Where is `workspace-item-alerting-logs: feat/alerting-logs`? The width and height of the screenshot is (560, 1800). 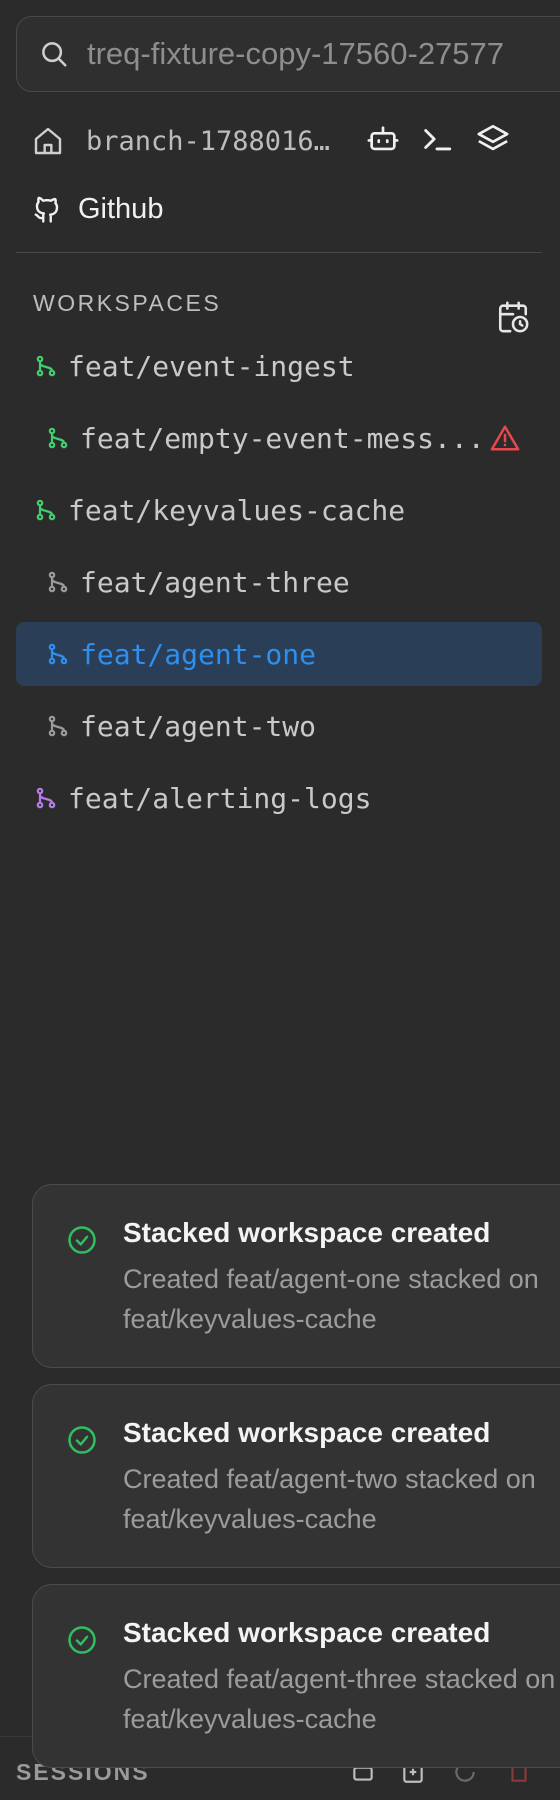 workspace-item-alerting-logs: feat/alerting-logs is located at coordinates (202, 798).